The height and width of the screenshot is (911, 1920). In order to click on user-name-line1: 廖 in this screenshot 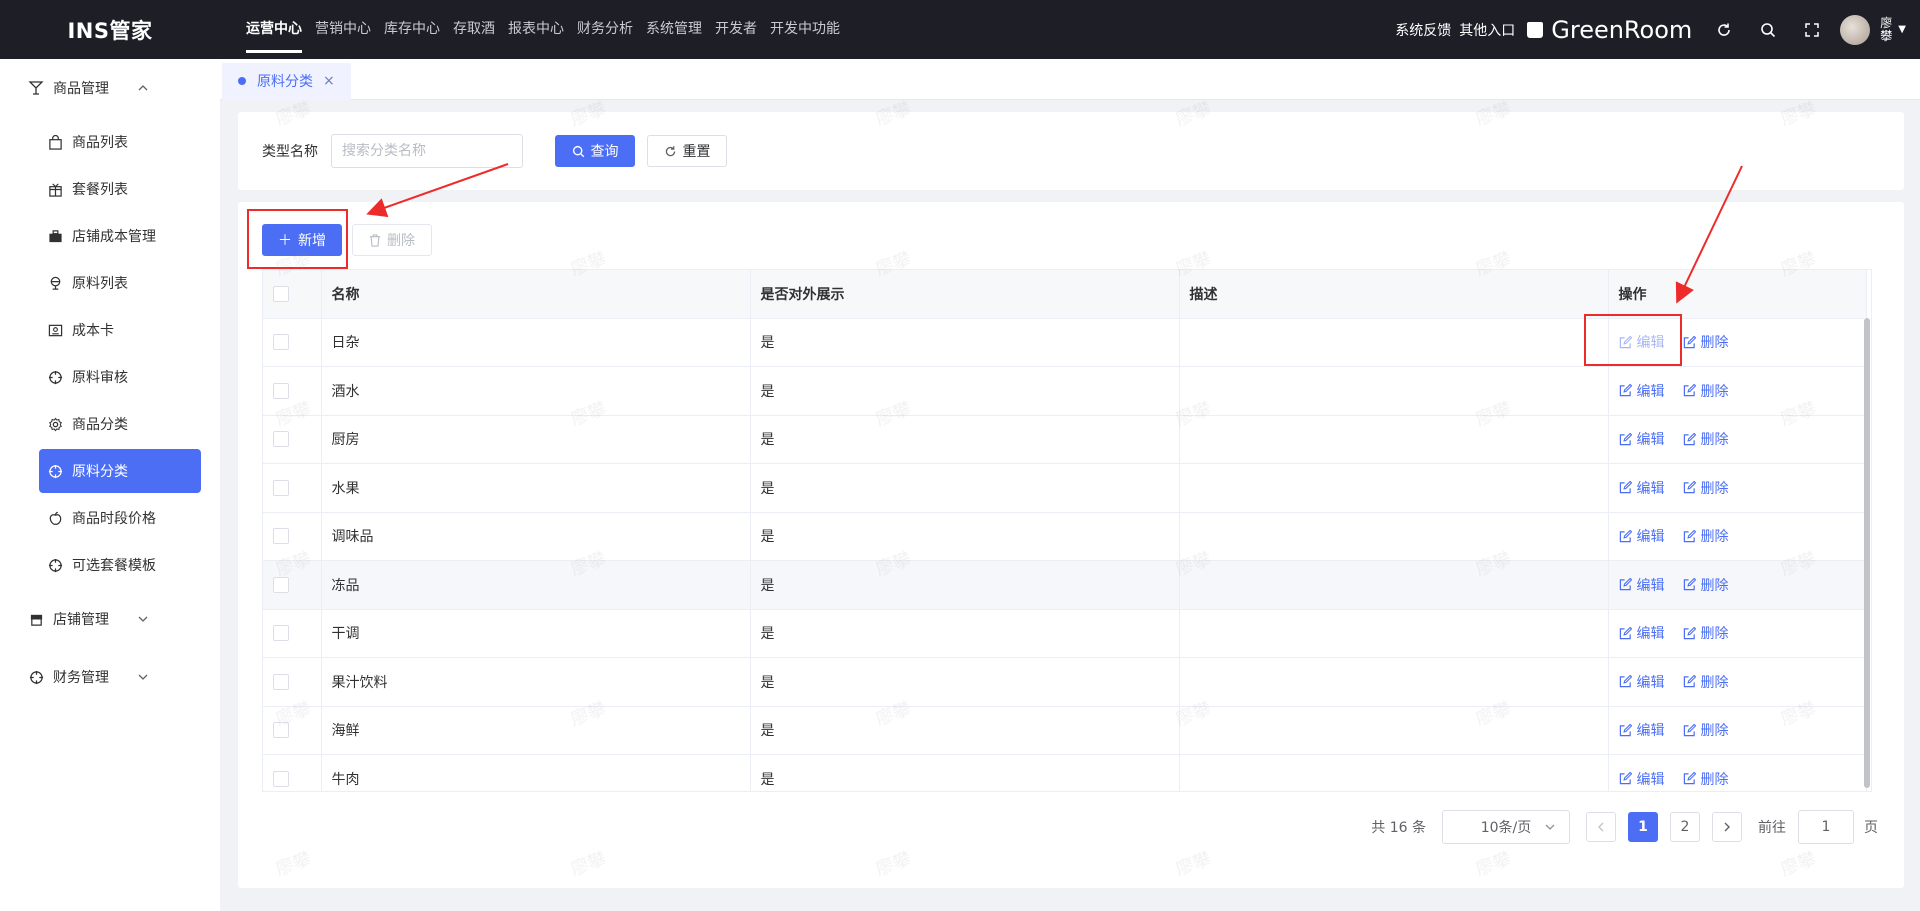, I will do `click(1886, 22)`.